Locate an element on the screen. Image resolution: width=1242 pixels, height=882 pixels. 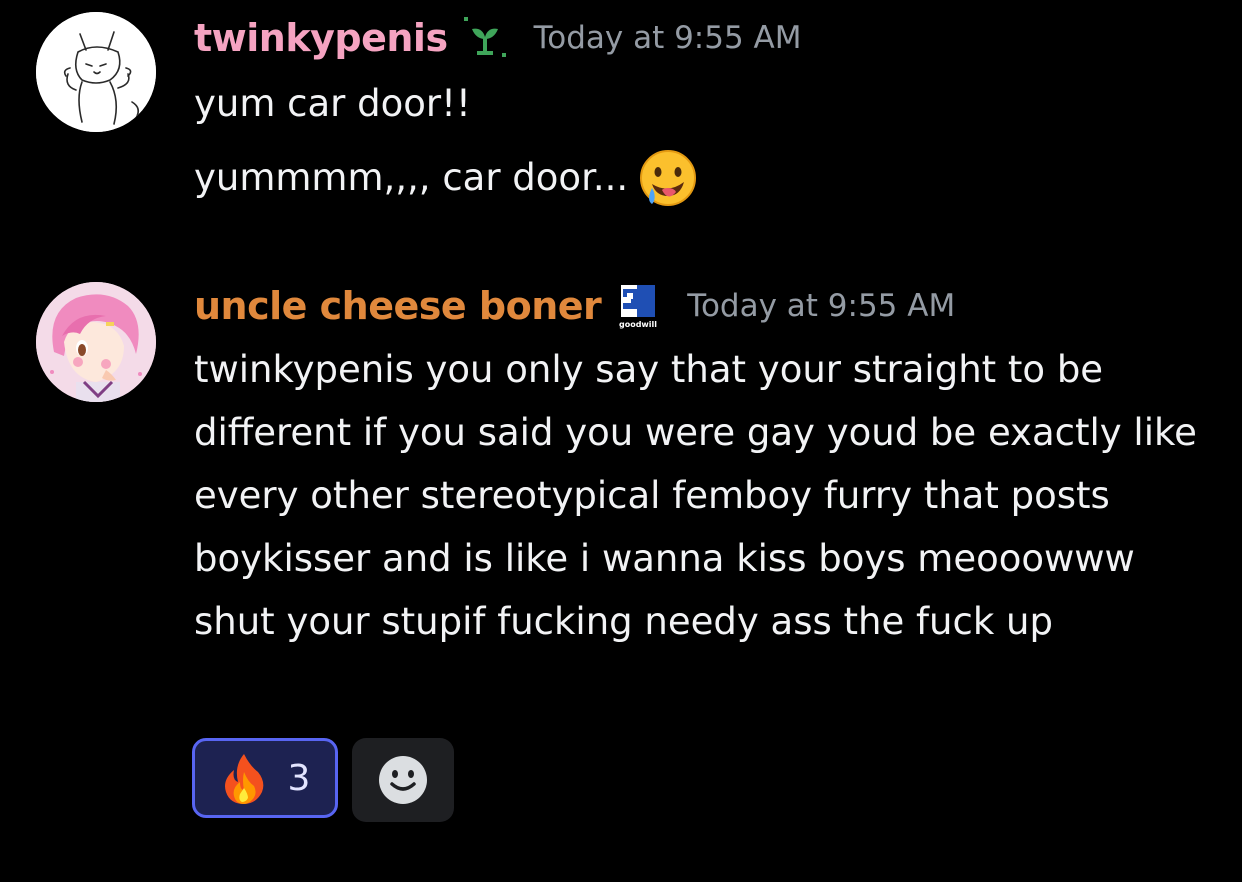
reaction-fire: 3 is located at coordinates (265, 778).